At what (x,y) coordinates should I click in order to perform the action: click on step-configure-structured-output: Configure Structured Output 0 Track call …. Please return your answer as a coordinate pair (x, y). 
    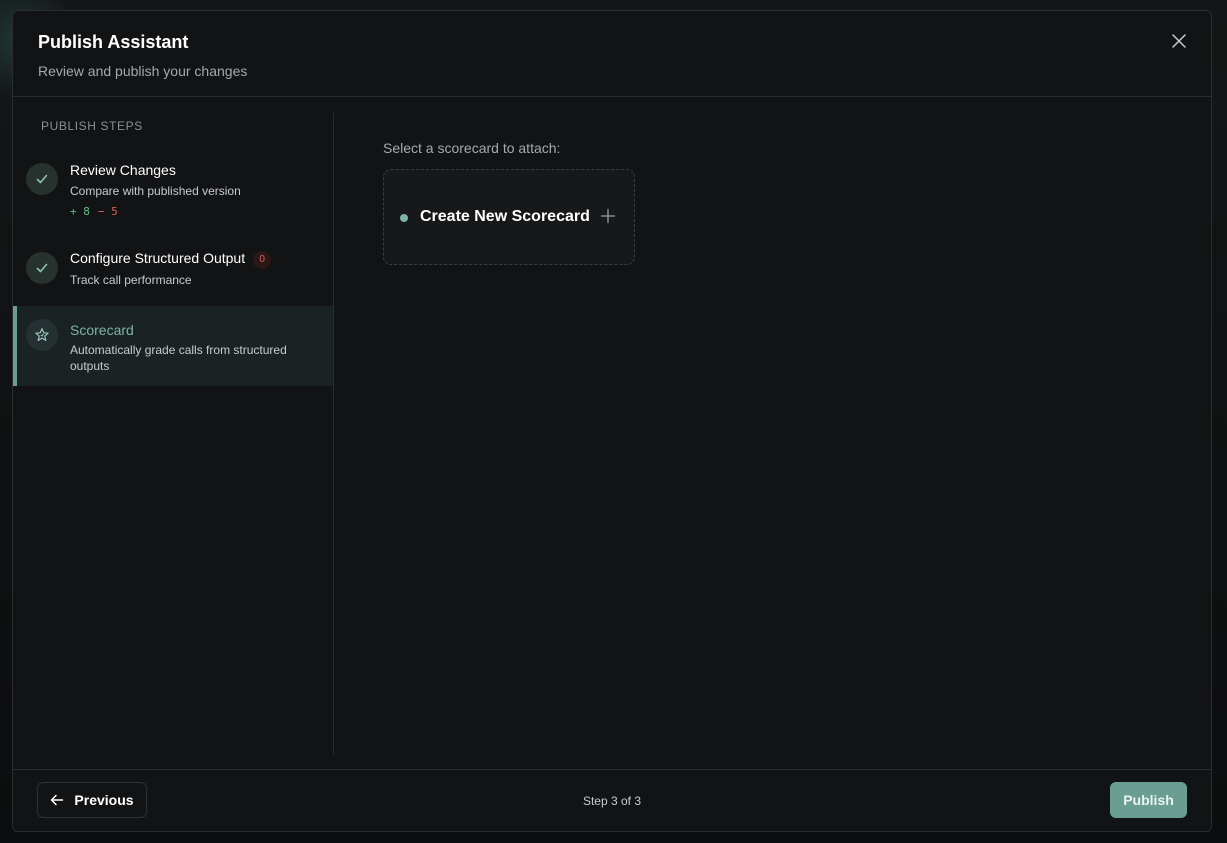
    Looking at the image, I should click on (173, 276).